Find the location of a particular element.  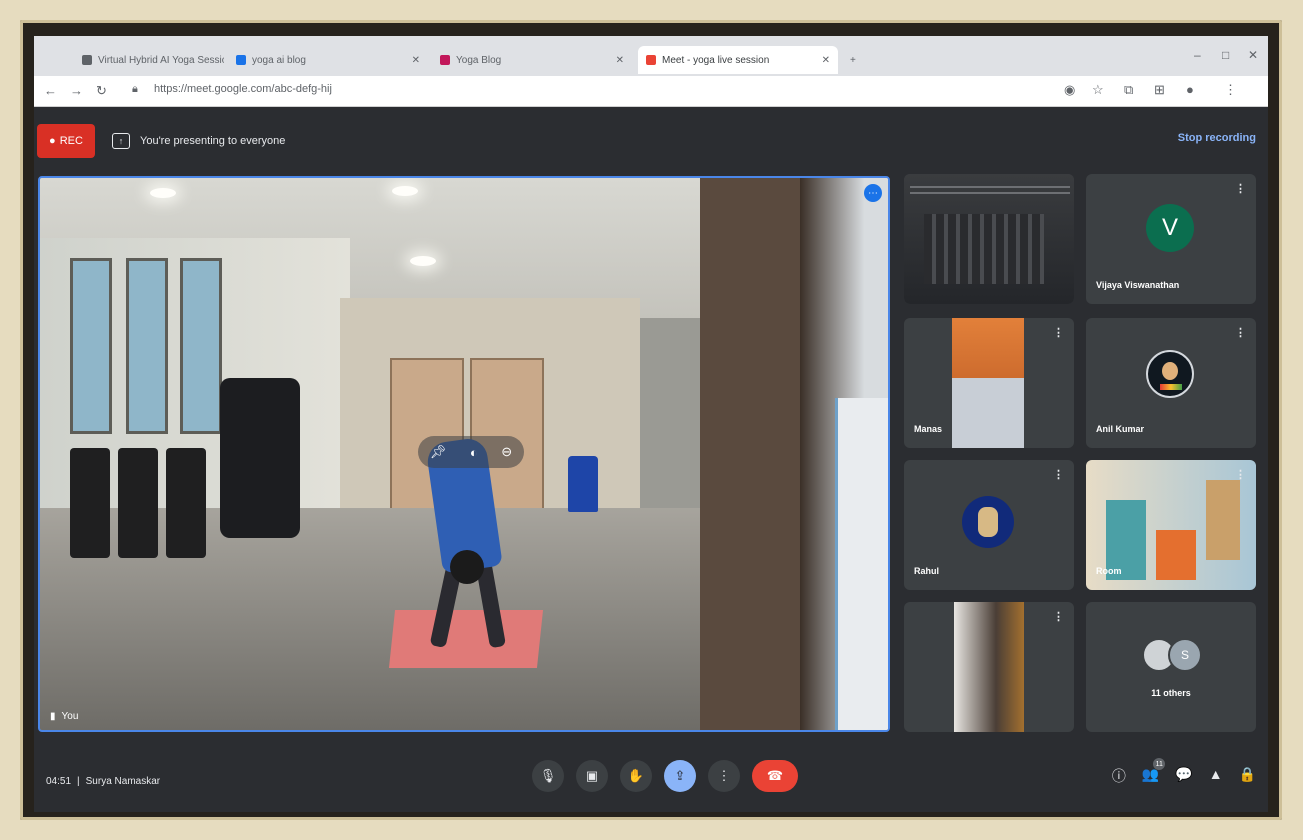

browser-tab-1: Virtual Hybrid AI Yoga Session ✕ is located at coordinates (149, 60).